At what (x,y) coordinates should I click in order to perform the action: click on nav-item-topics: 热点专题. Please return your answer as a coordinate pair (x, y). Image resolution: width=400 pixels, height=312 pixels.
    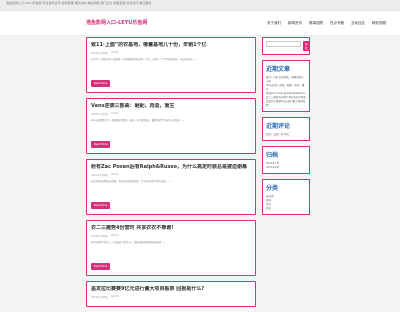
    Looking at the image, I should click on (337, 23).